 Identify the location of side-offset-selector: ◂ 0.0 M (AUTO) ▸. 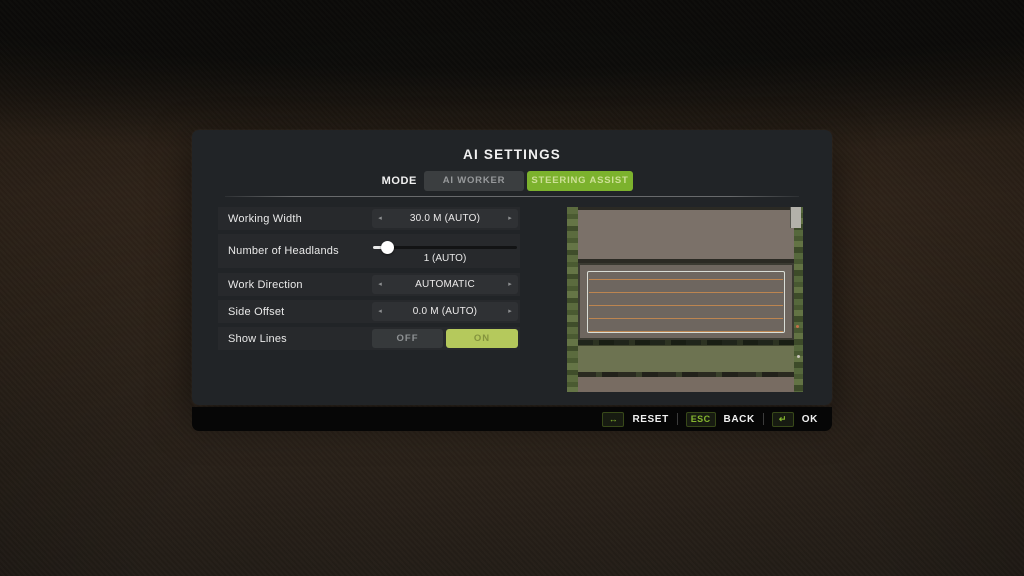
(445, 311).